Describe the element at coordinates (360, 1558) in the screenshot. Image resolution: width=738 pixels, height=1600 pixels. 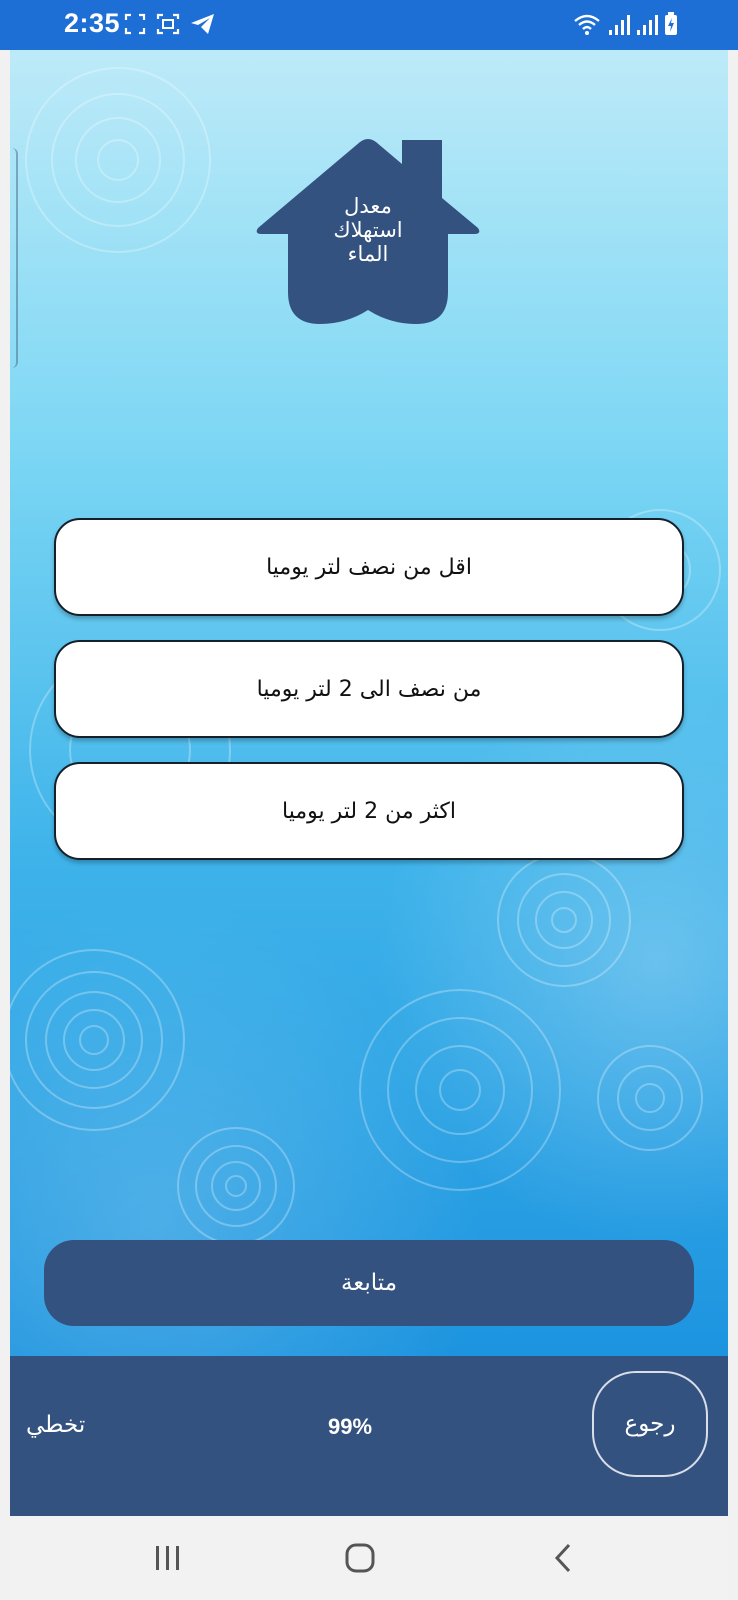
I see `home-icon` at that location.